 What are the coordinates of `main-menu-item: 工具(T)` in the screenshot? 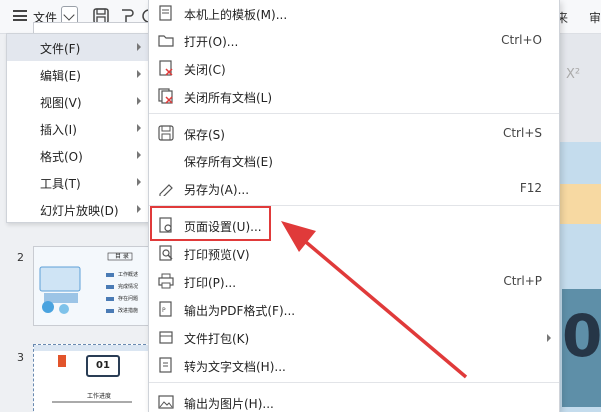 It's located at (77, 182).